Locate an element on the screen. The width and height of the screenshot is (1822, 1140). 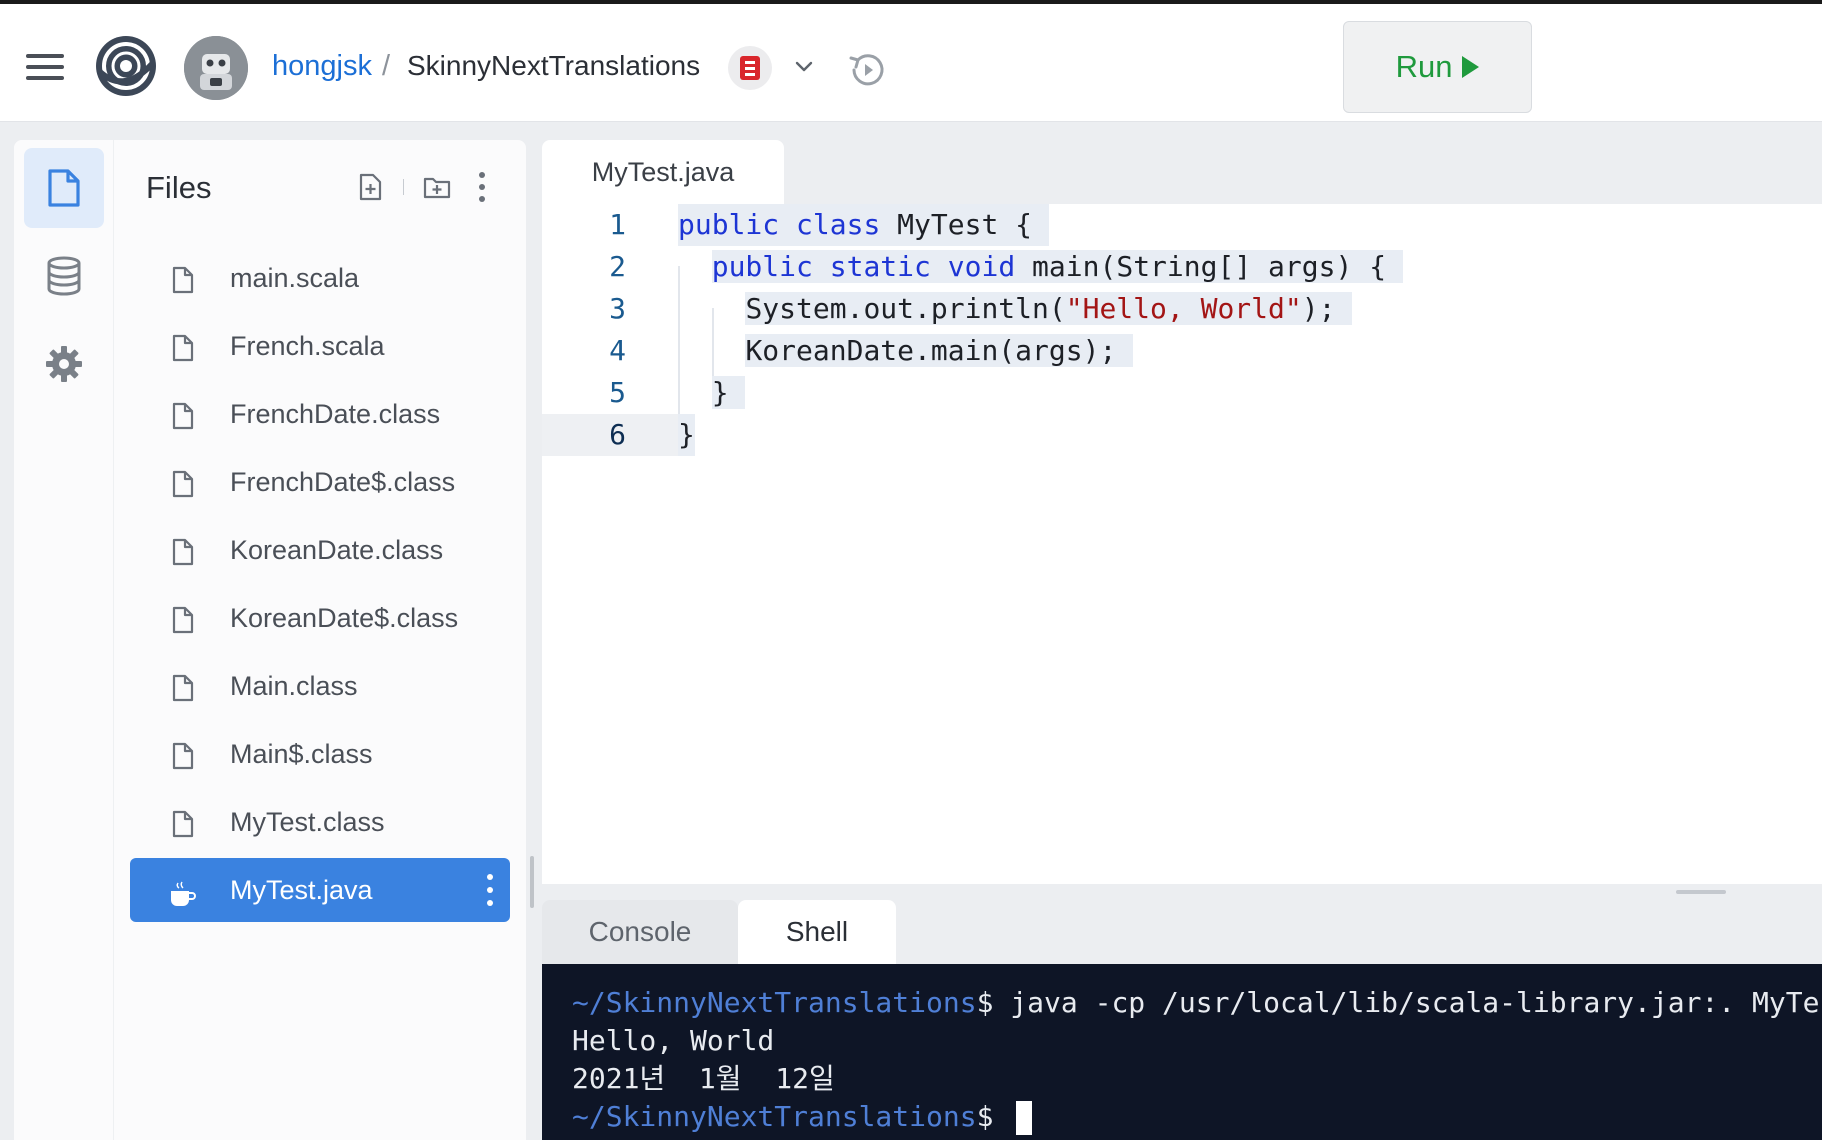
history-icon is located at coordinates (868, 70).